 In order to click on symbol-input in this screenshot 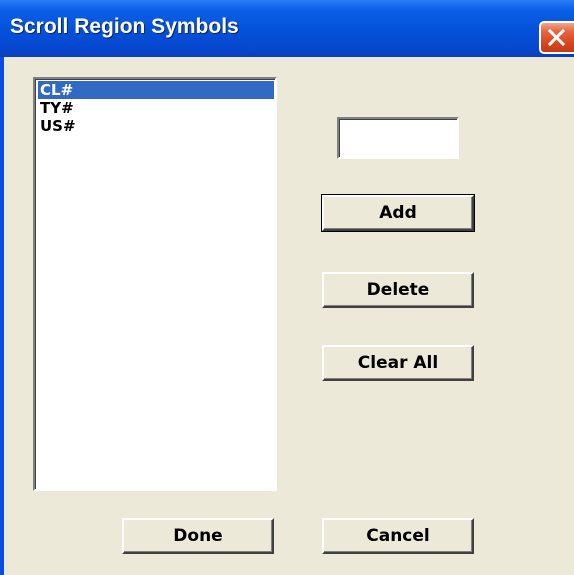, I will do `click(398, 138)`.